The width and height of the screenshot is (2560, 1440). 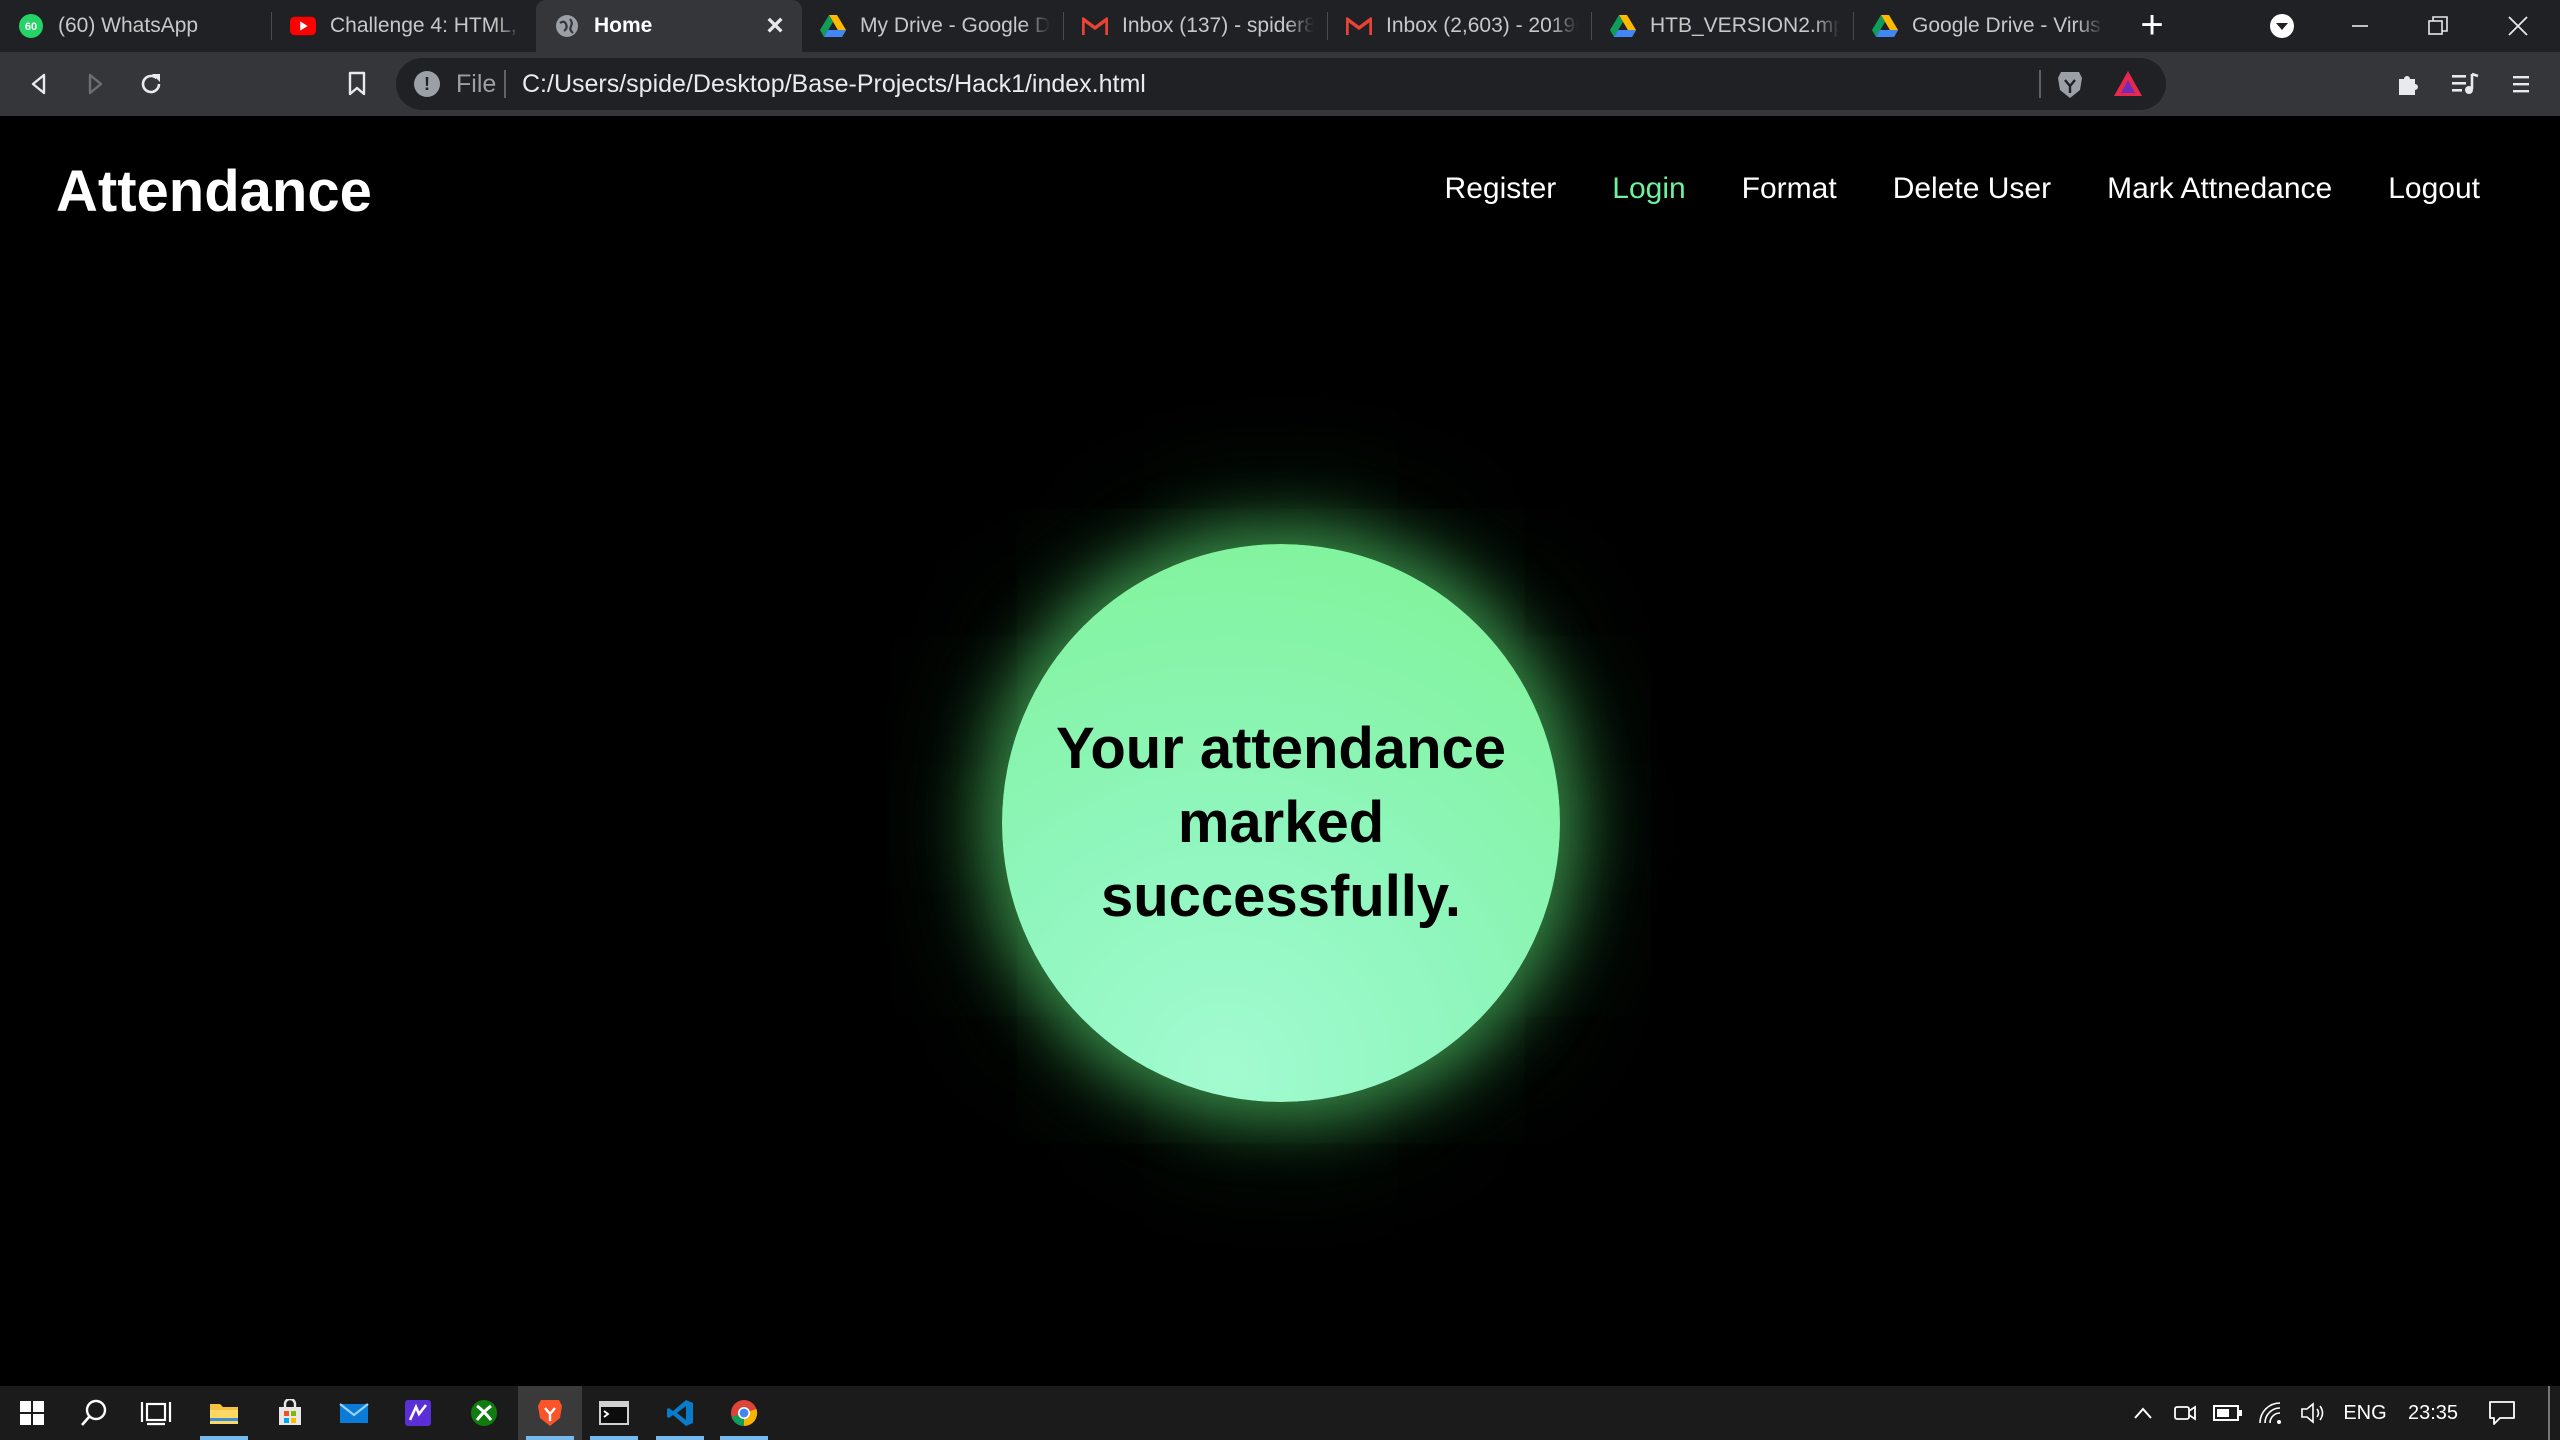 I want to click on xbox-icon, so click(x=484, y=1413).